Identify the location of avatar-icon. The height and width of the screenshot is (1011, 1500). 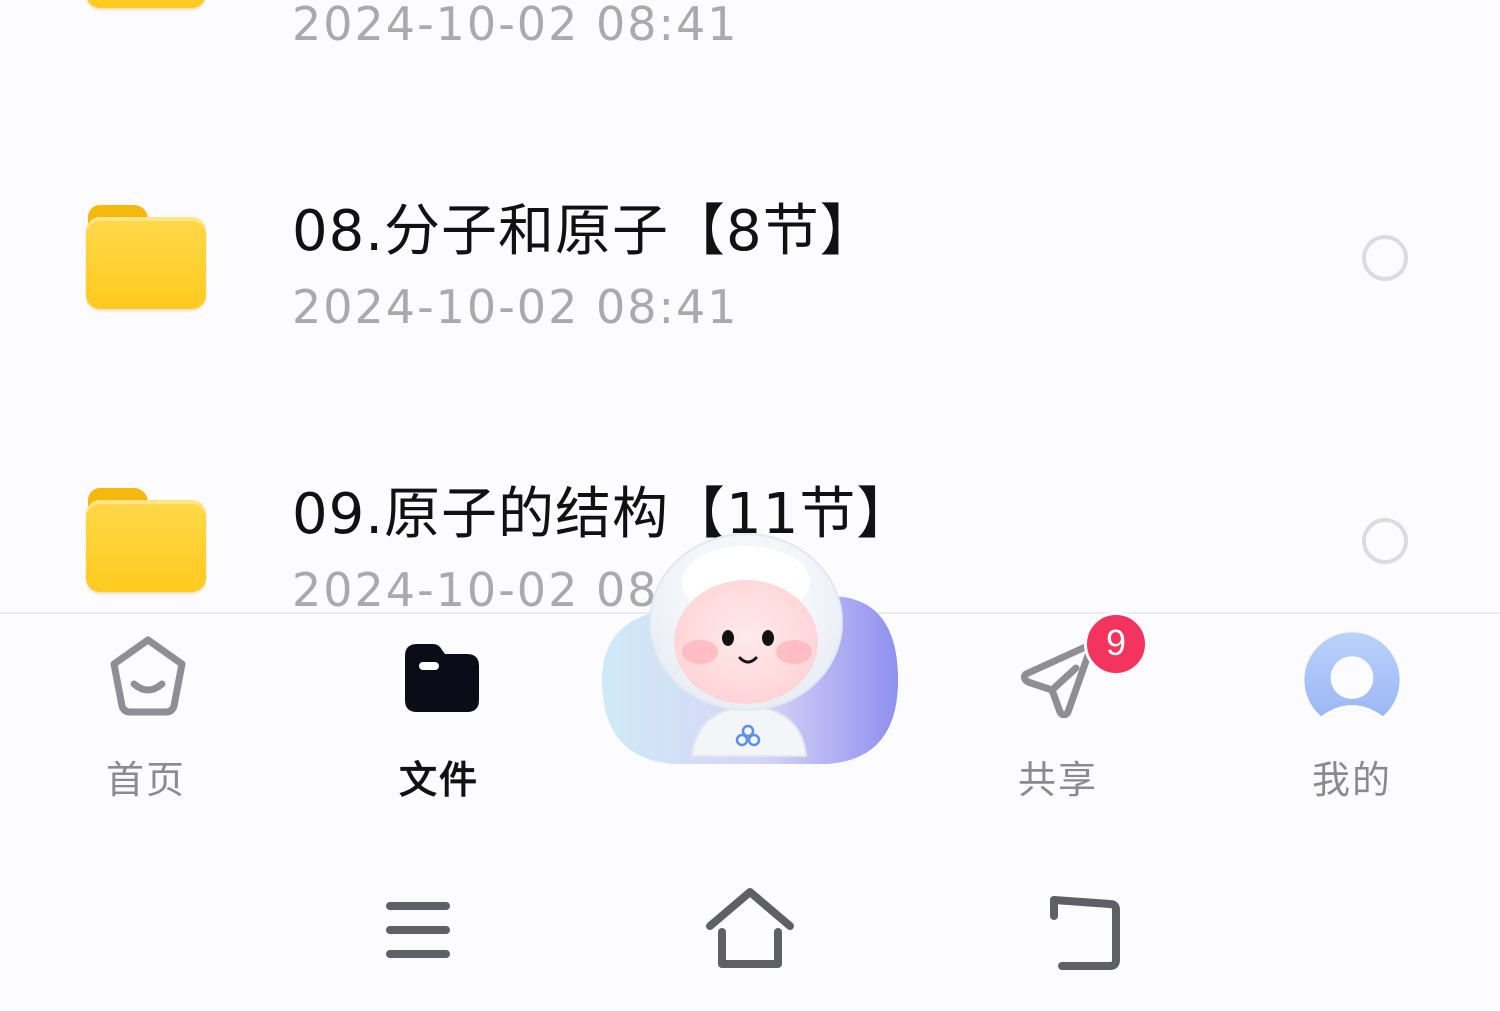
(1352, 681).